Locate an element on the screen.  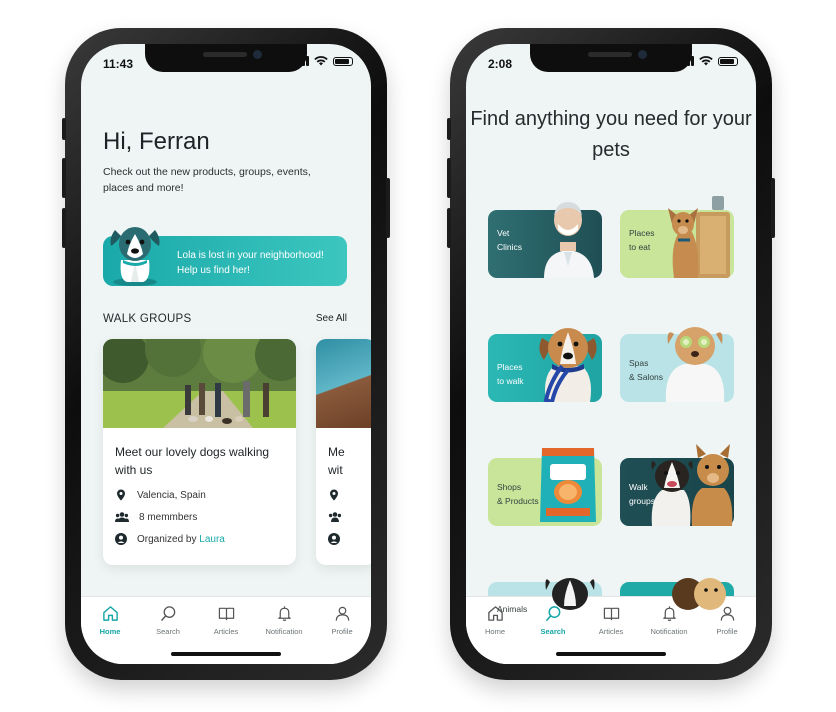
lost-pet-line1: Lola is lost in your neighborhood! is located at coordinates (250, 255).